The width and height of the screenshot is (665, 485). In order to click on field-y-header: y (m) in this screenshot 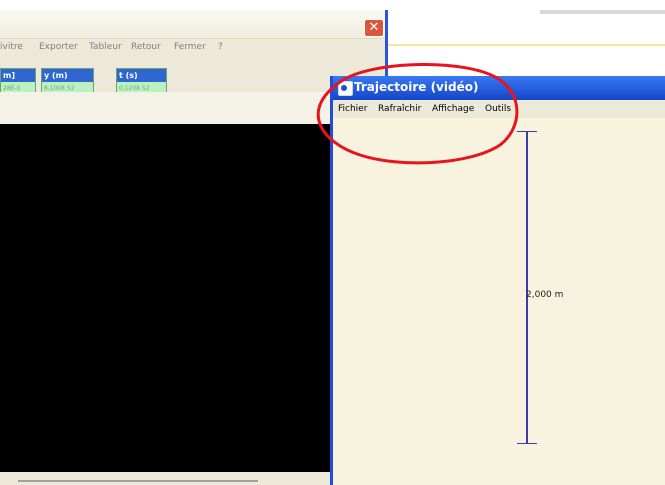, I will do `click(67, 75)`.